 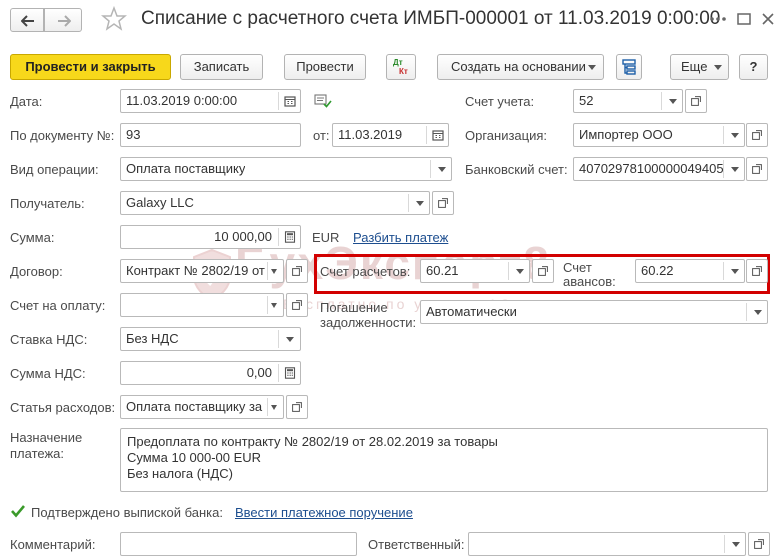 What do you see at coordinates (221, 67) in the screenshot?
I see `write-button: Записать` at bounding box center [221, 67].